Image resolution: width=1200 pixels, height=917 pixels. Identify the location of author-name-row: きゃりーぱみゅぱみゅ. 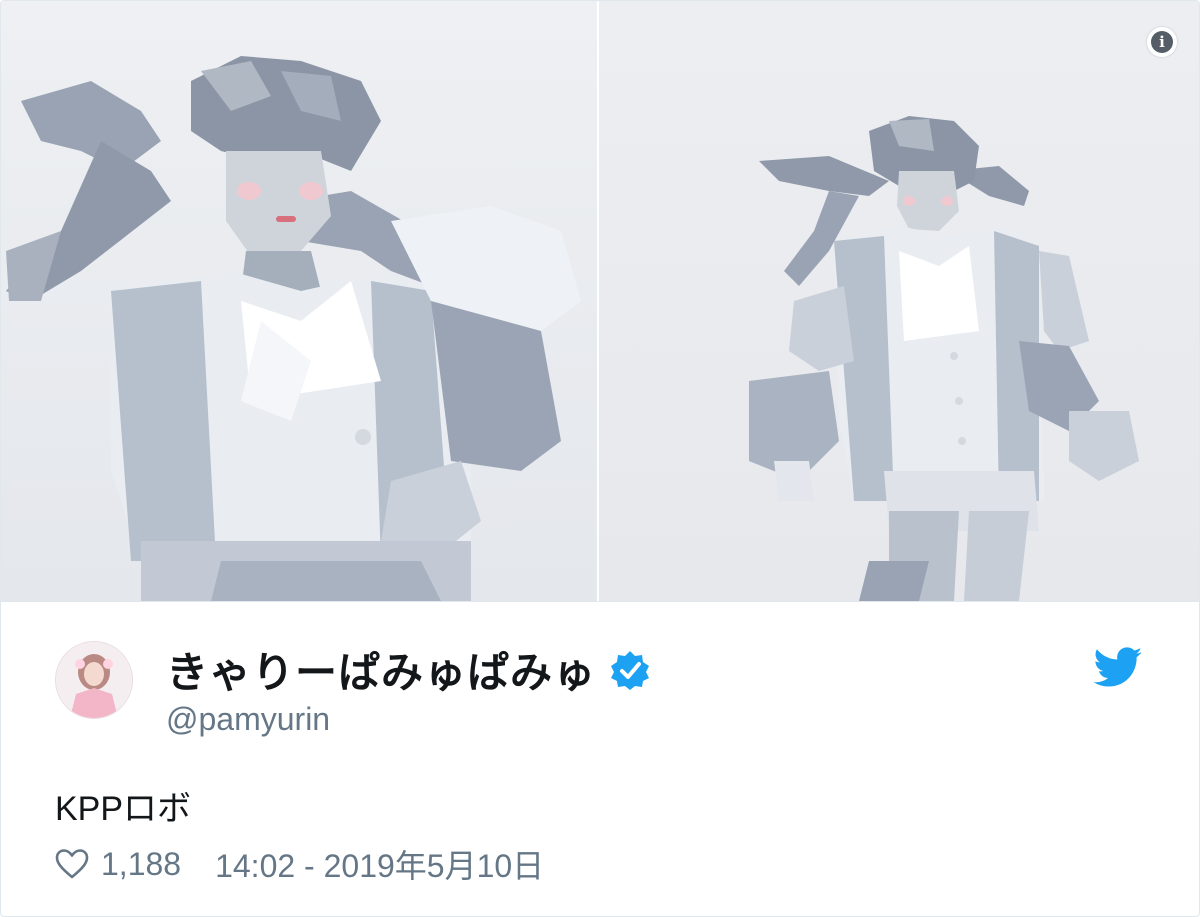
(408, 669).